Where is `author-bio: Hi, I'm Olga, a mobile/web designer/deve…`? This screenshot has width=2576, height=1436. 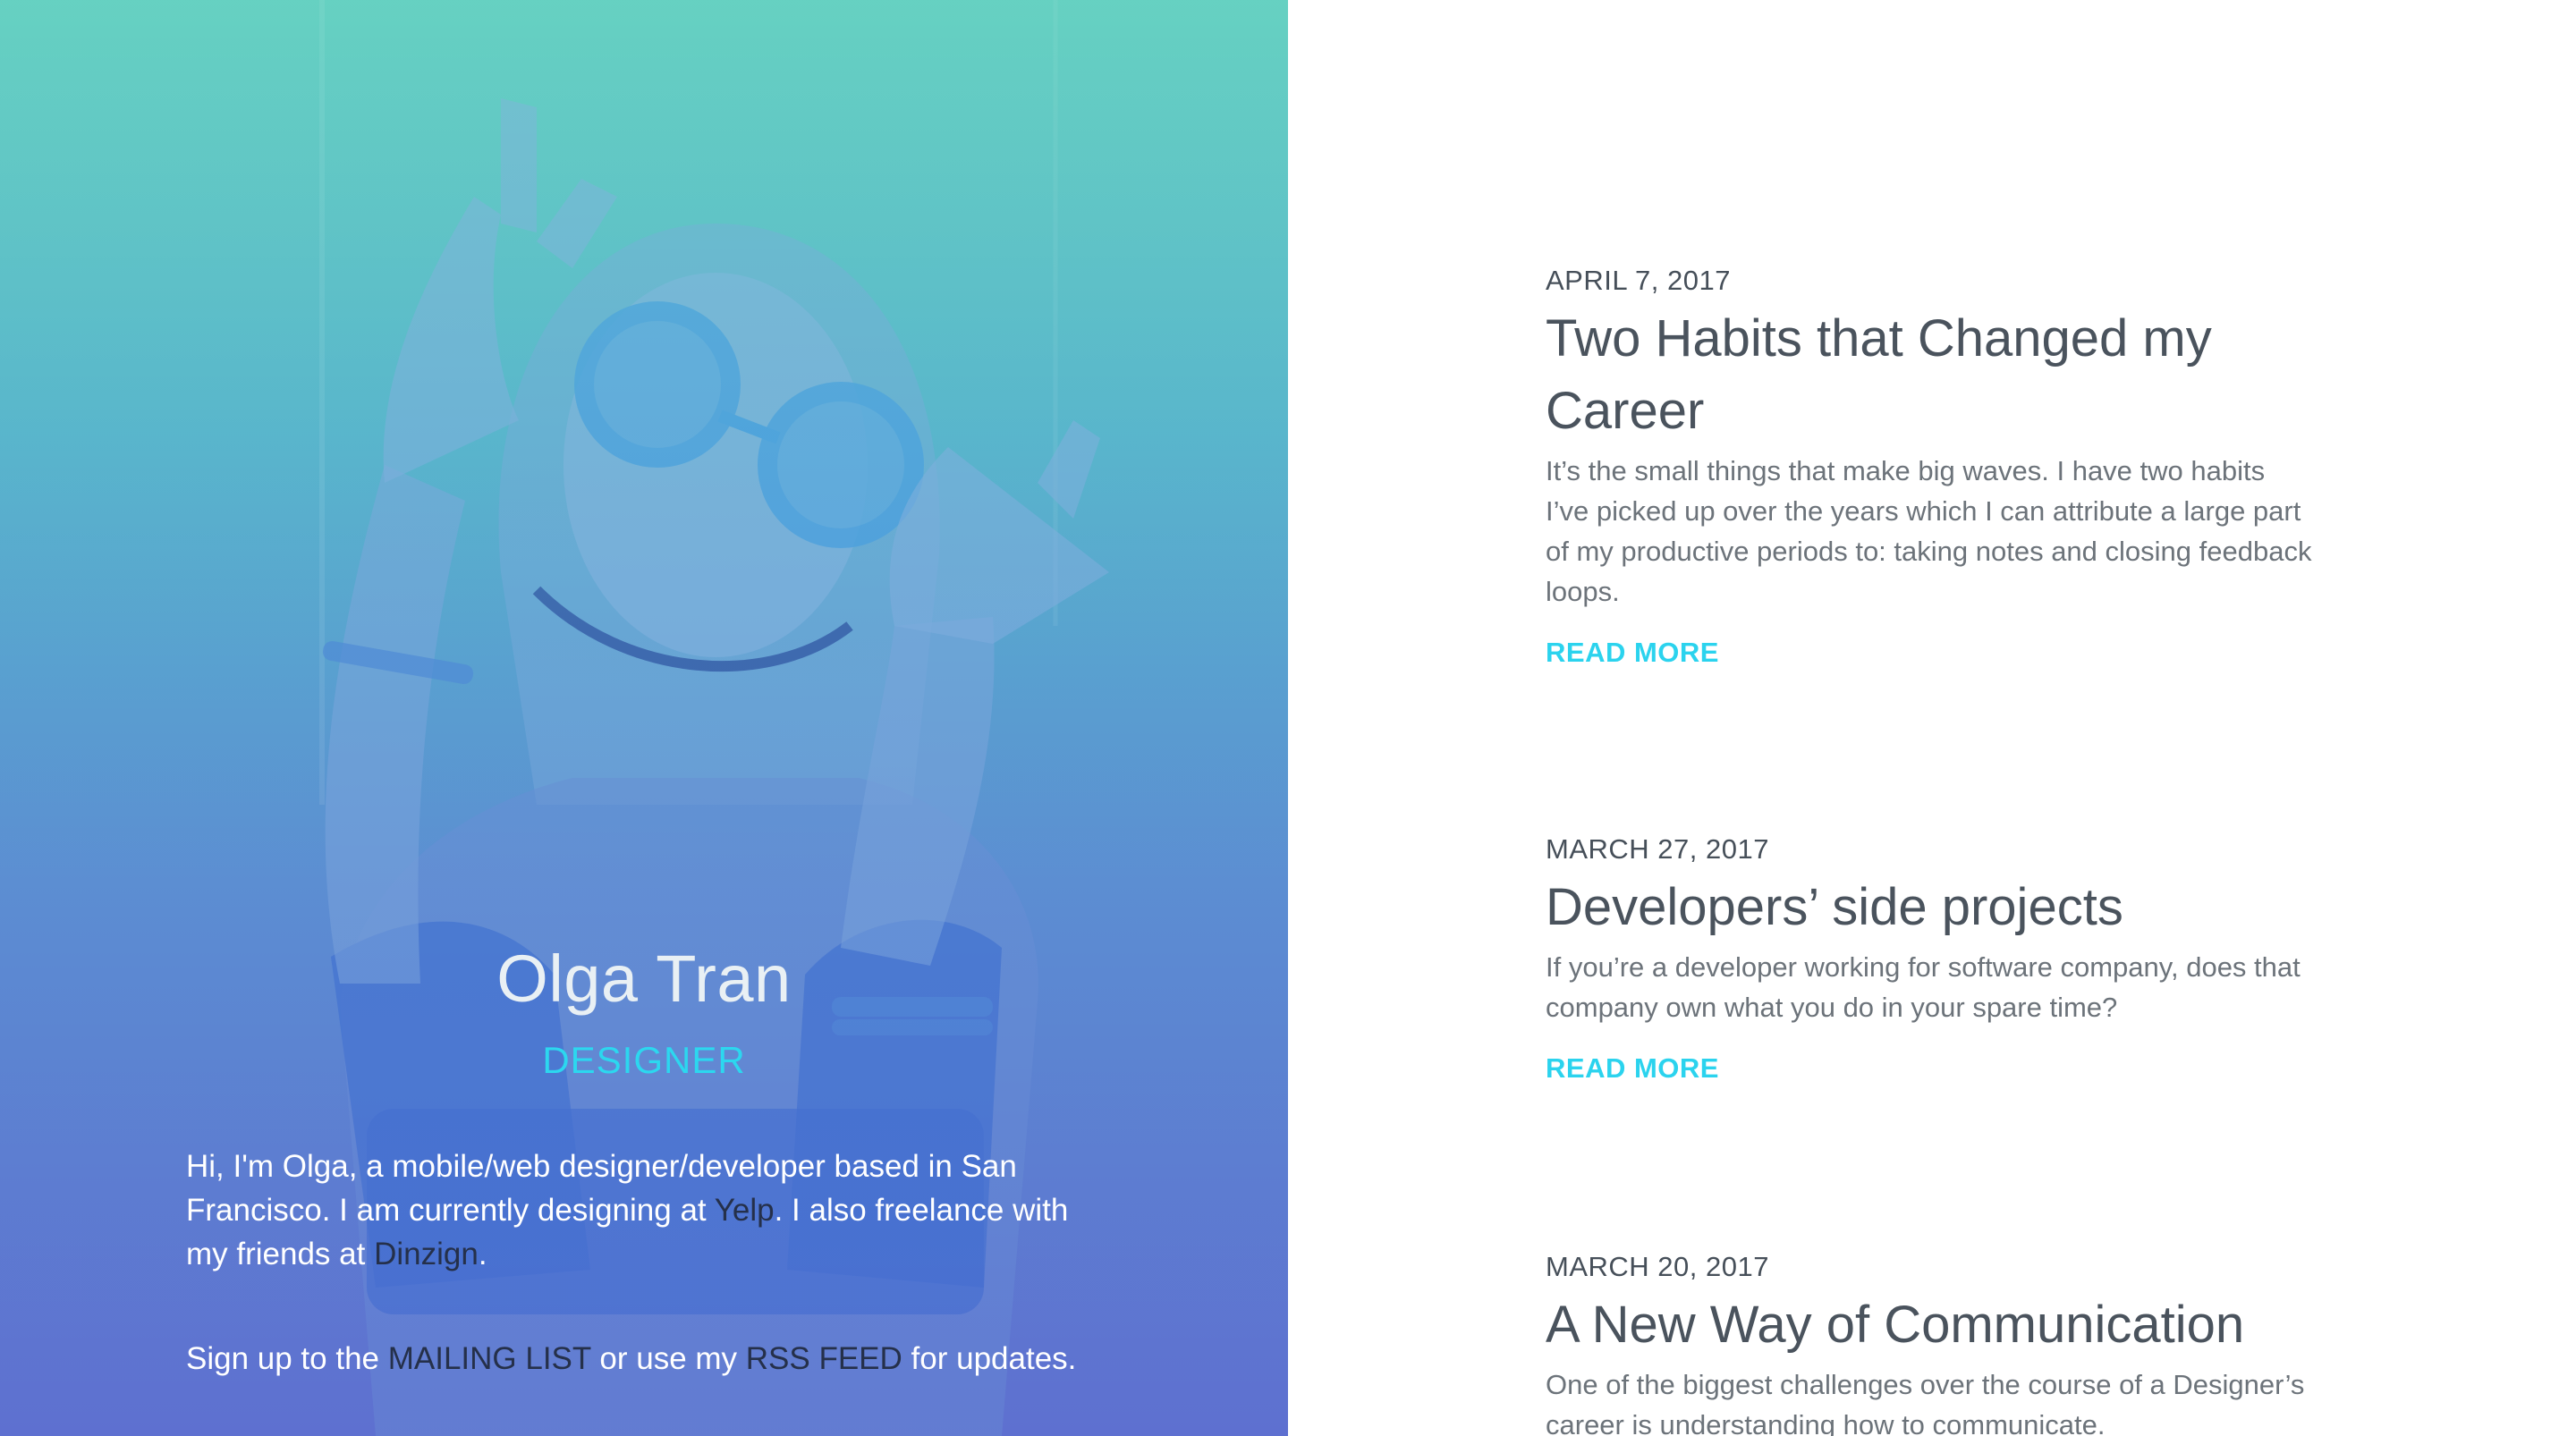
author-bio: Hi, I'm Olga, a mobile/web designer/deve… is located at coordinates (651, 1210).